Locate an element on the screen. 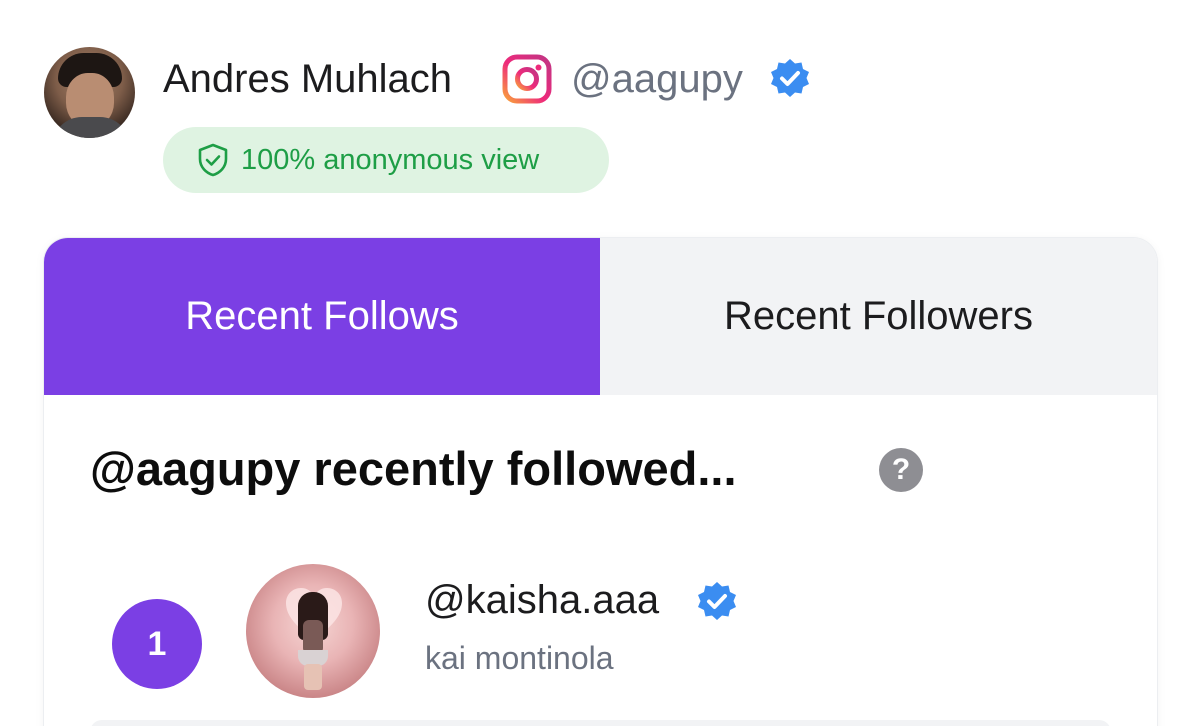  next-list-item is located at coordinates (600, 723).